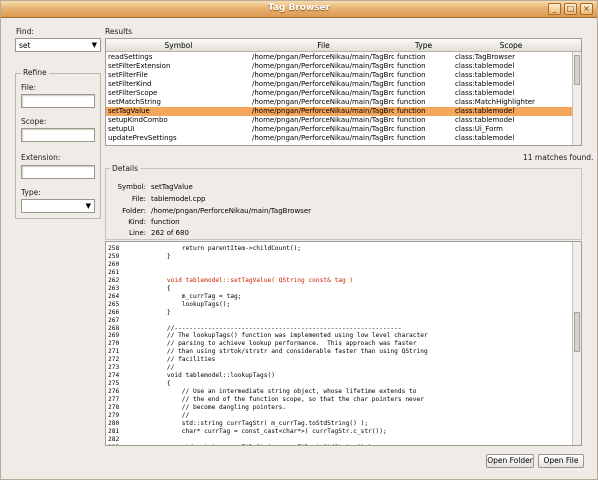 The width and height of the screenshot is (598, 480). I want to click on line-number: 270, so click(114, 344).